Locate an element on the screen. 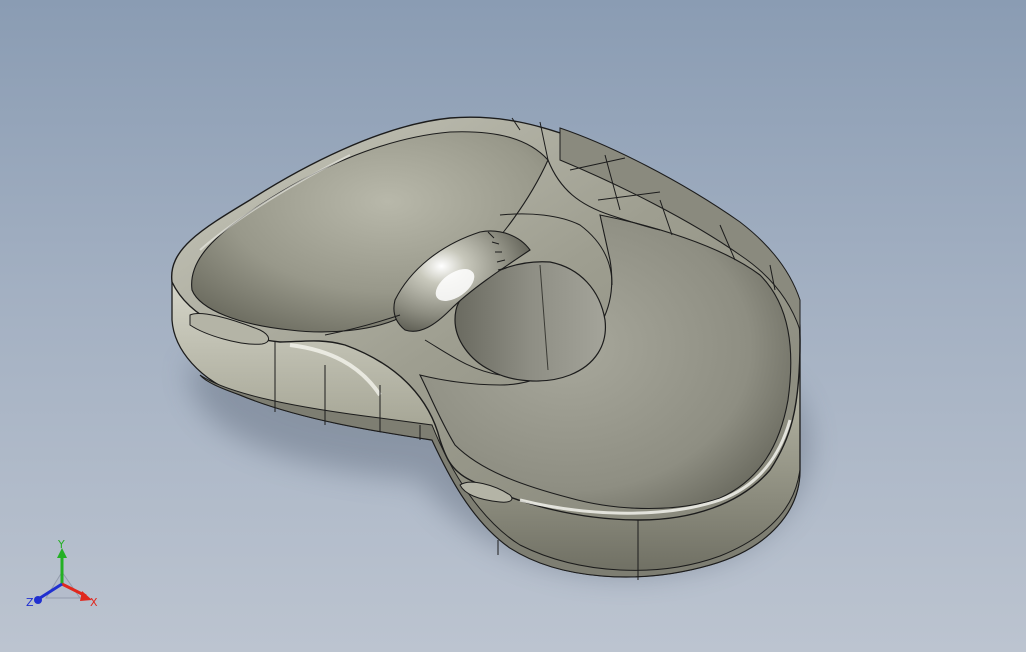 This screenshot has height=652, width=1026. y-axis-label: Y is located at coordinates (61, 544).